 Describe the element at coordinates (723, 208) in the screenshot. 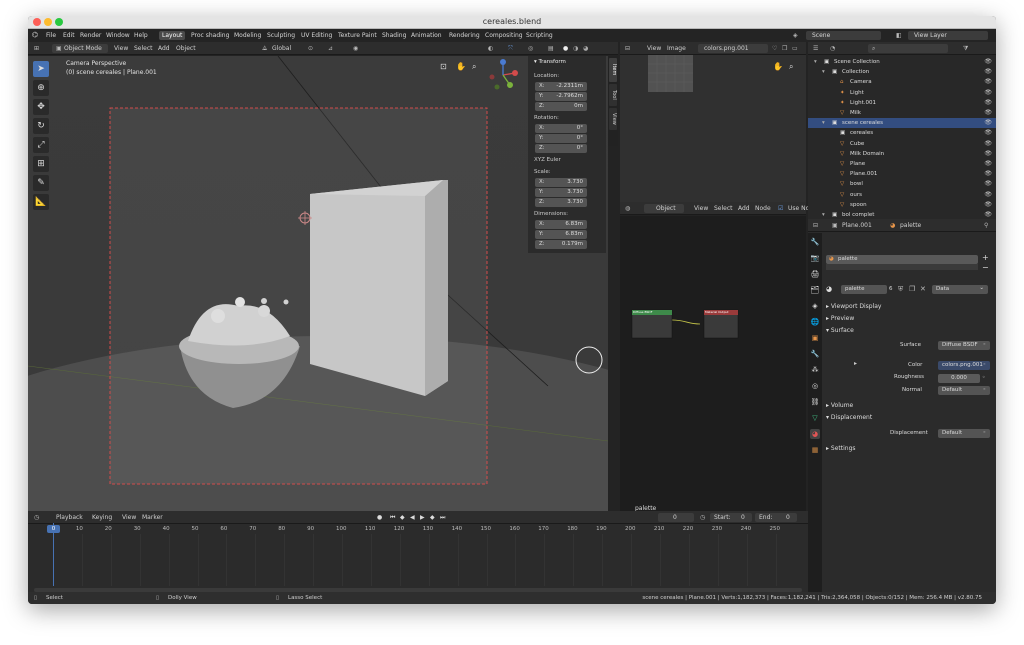

I see `node-menu-select: Select` at that location.